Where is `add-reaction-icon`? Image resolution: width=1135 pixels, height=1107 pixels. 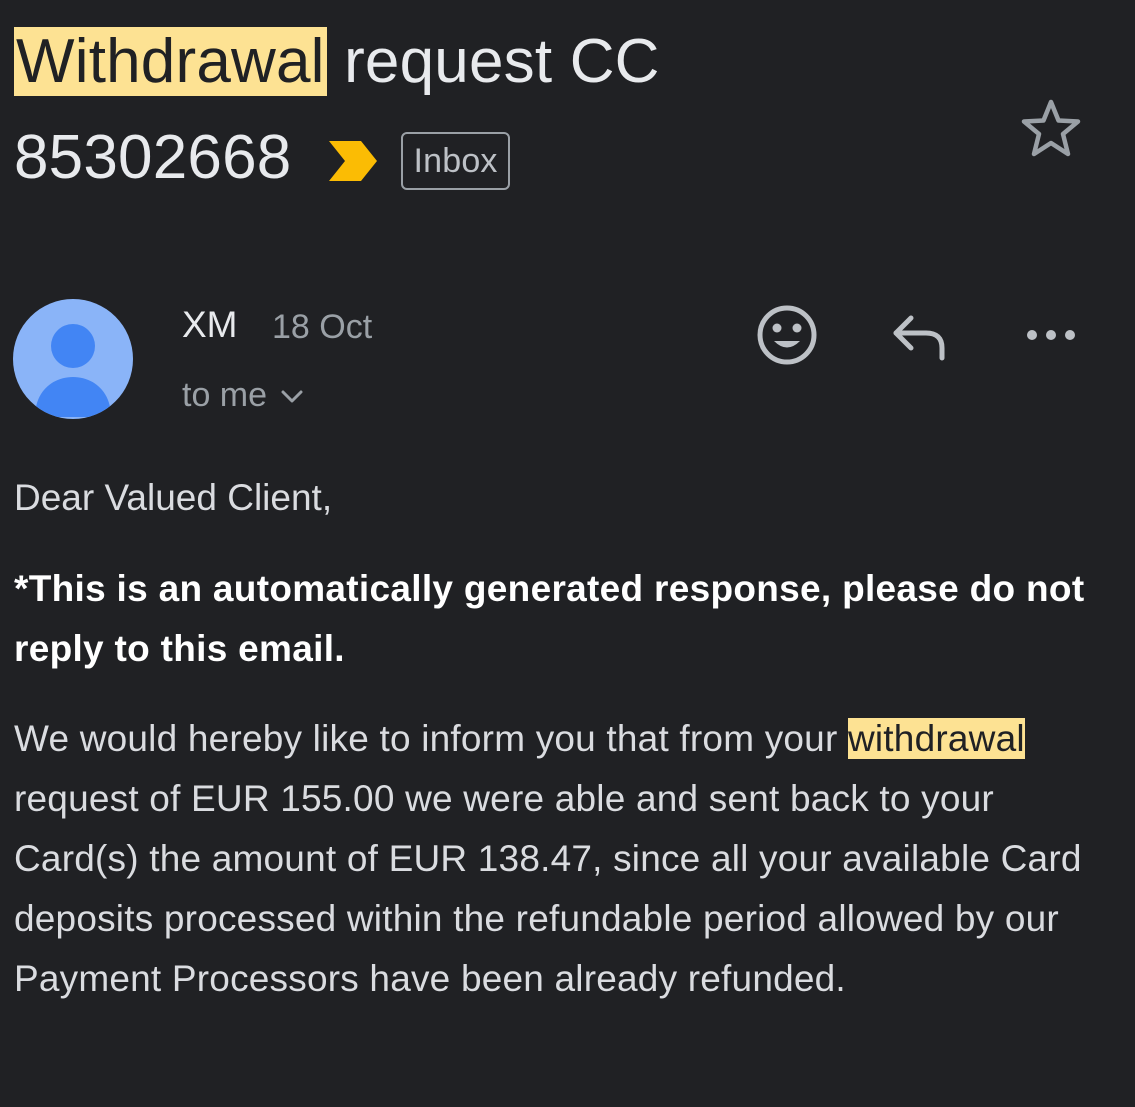 add-reaction-icon is located at coordinates (787, 335).